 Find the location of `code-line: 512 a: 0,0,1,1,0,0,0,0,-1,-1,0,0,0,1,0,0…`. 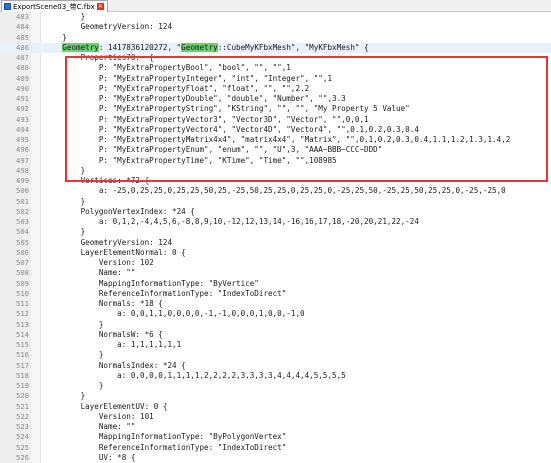

code-line: 512 a: 0,0,1,1,0,0,0,0,-1,-1,0,0,0,1,0,0… is located at coordinates (275, 314).